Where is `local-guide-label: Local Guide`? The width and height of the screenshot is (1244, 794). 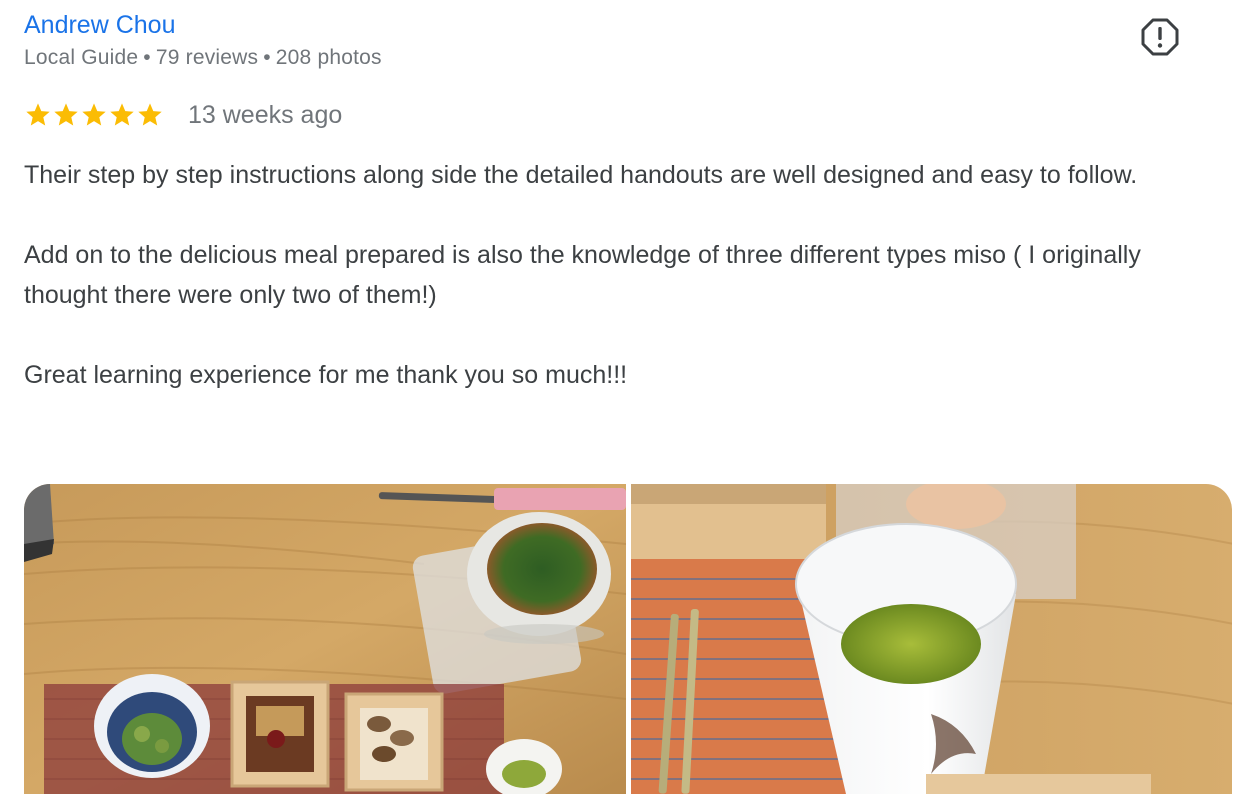
local-guide-label: Local Guide is located at coordinates (81, 57).